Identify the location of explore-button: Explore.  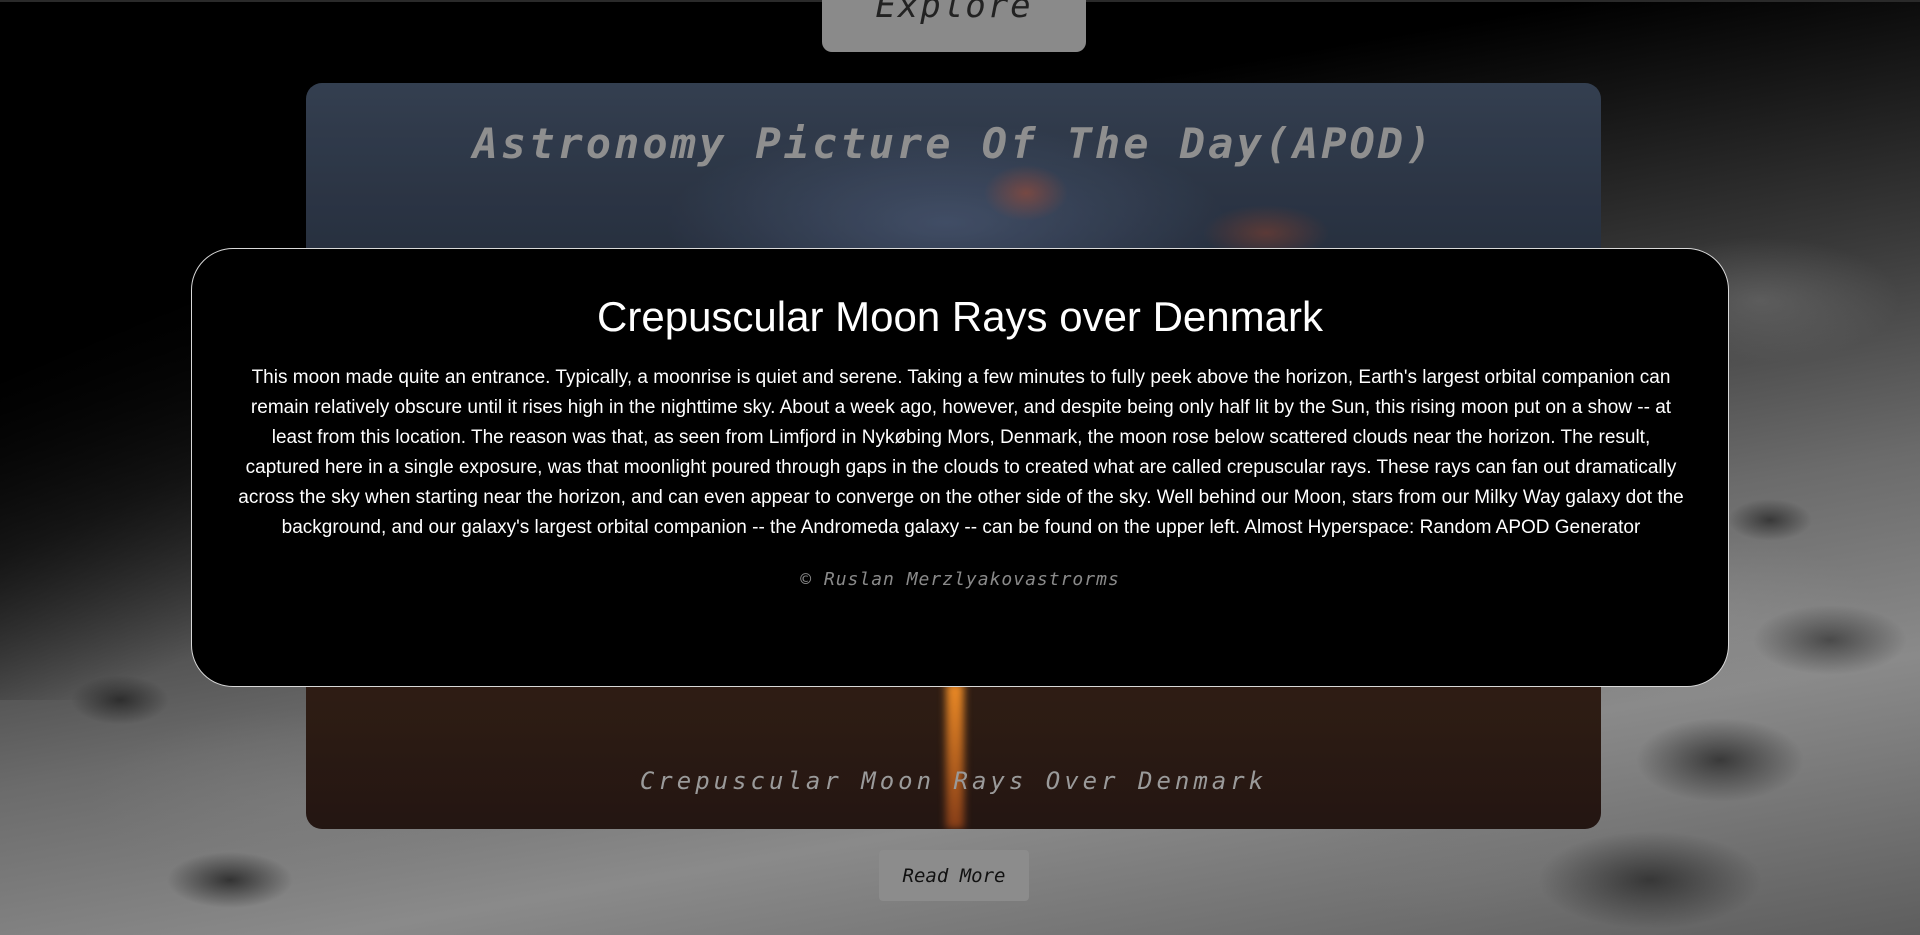
(954, 26).